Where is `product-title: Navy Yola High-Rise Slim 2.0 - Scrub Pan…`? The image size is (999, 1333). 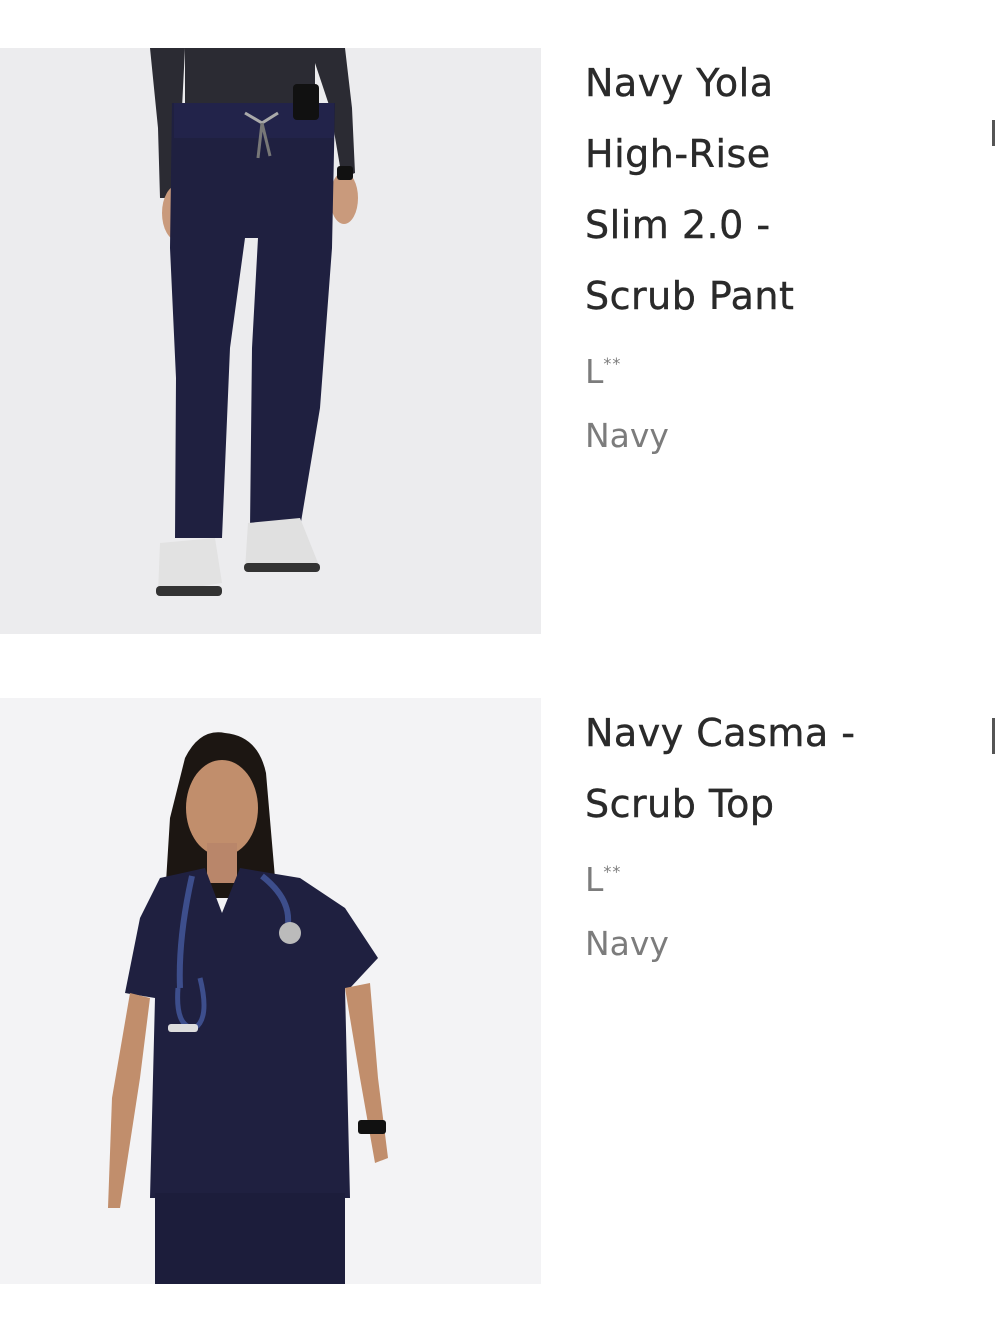 product-title: Navy Yola High-Rise Slim 2.0 - Scrub Pan… is located at coordinates (720, 190).